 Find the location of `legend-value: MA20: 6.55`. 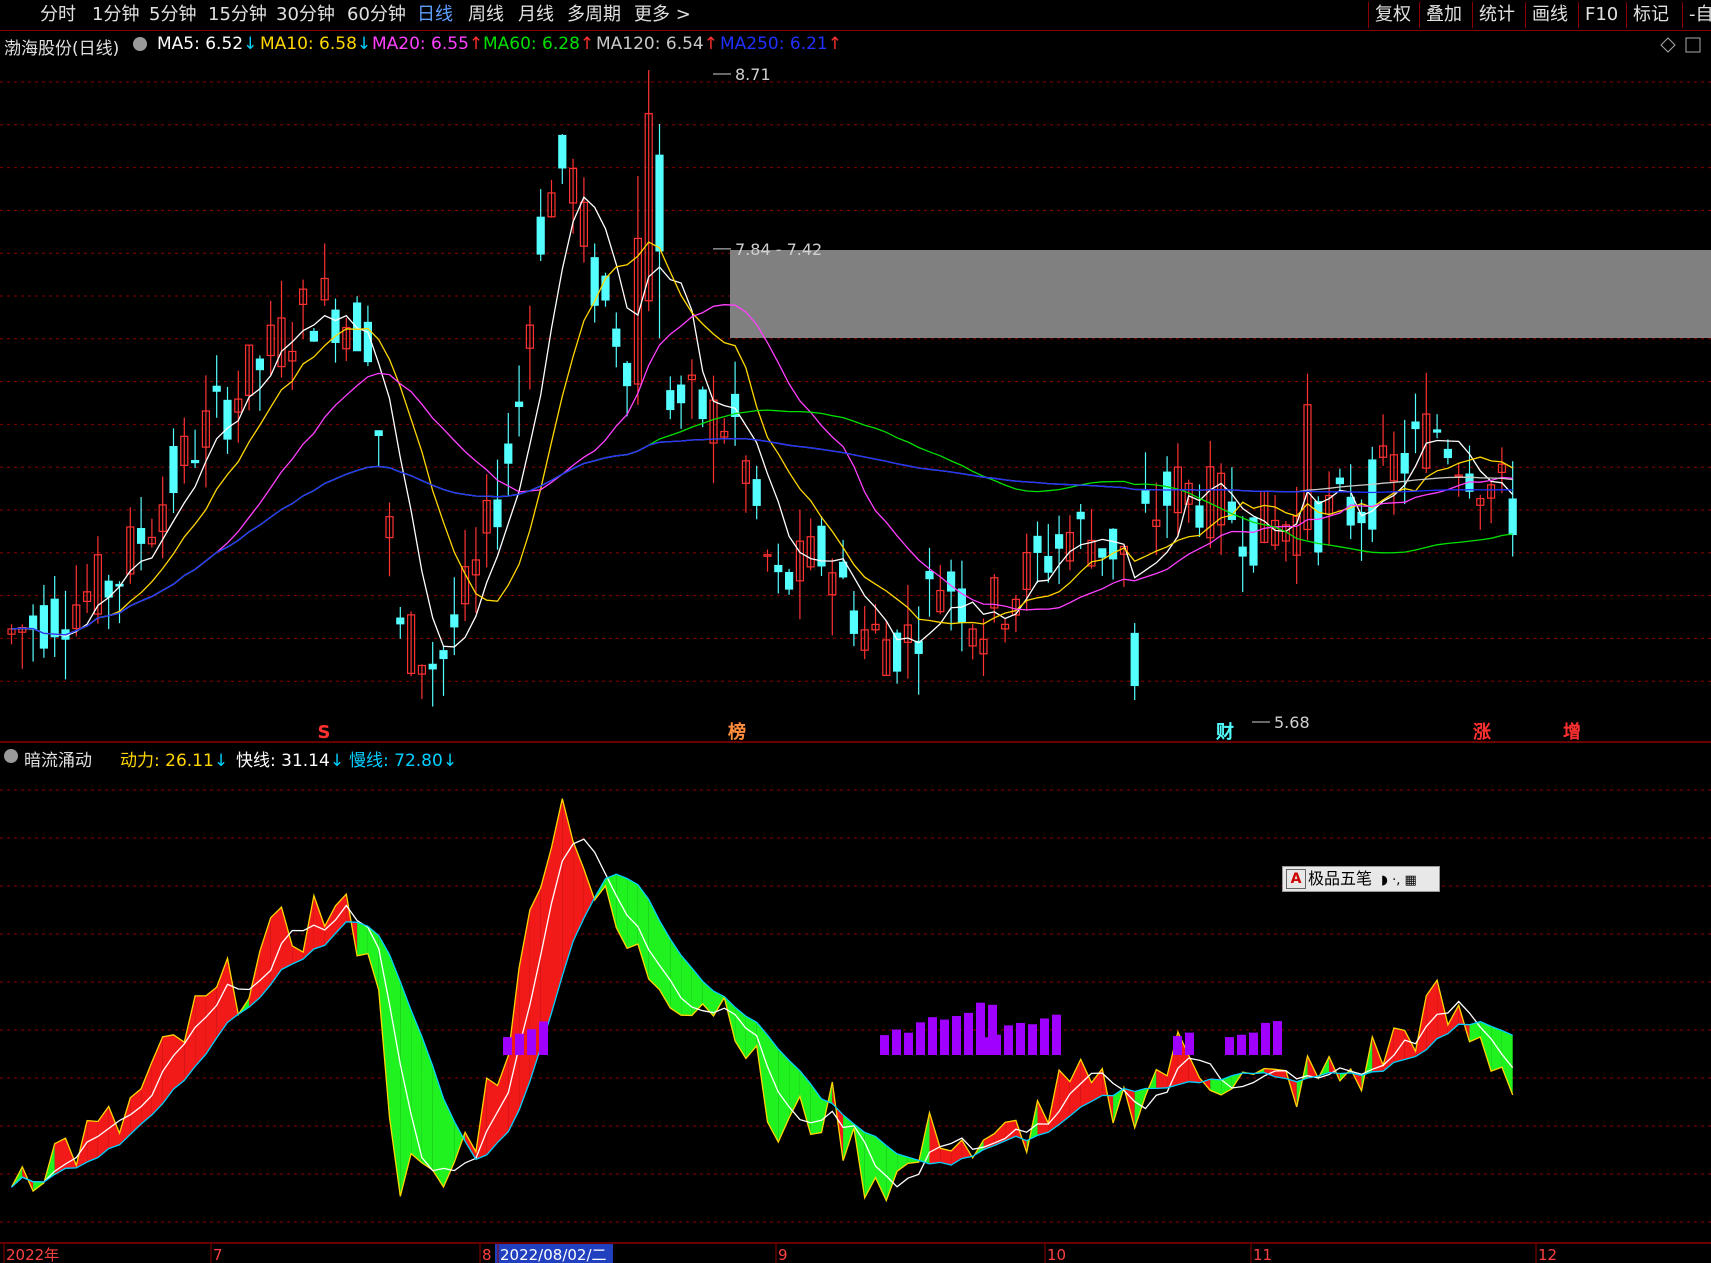

legend-value: MA20: 6.55 is located at coordinates (420, 44).